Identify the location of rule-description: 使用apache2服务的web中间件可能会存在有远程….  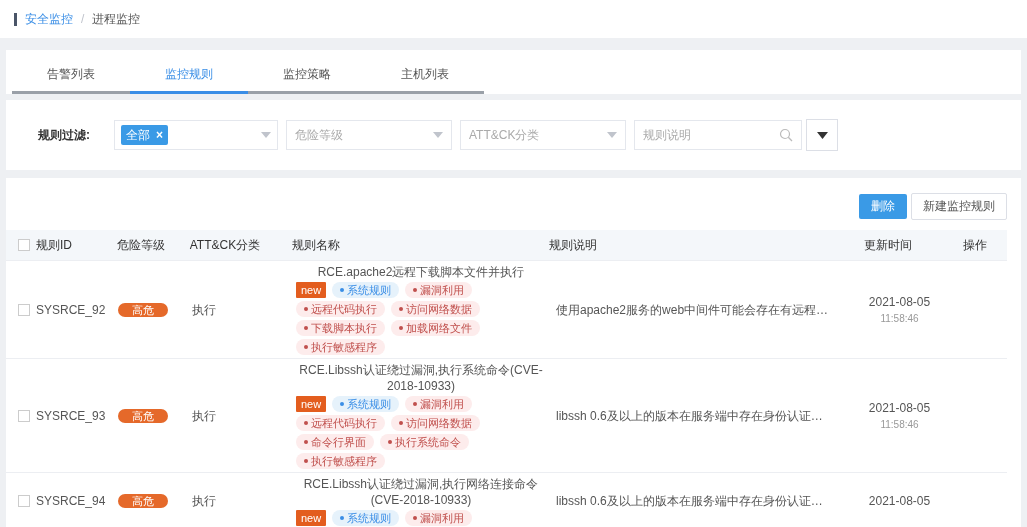
(692, 309).